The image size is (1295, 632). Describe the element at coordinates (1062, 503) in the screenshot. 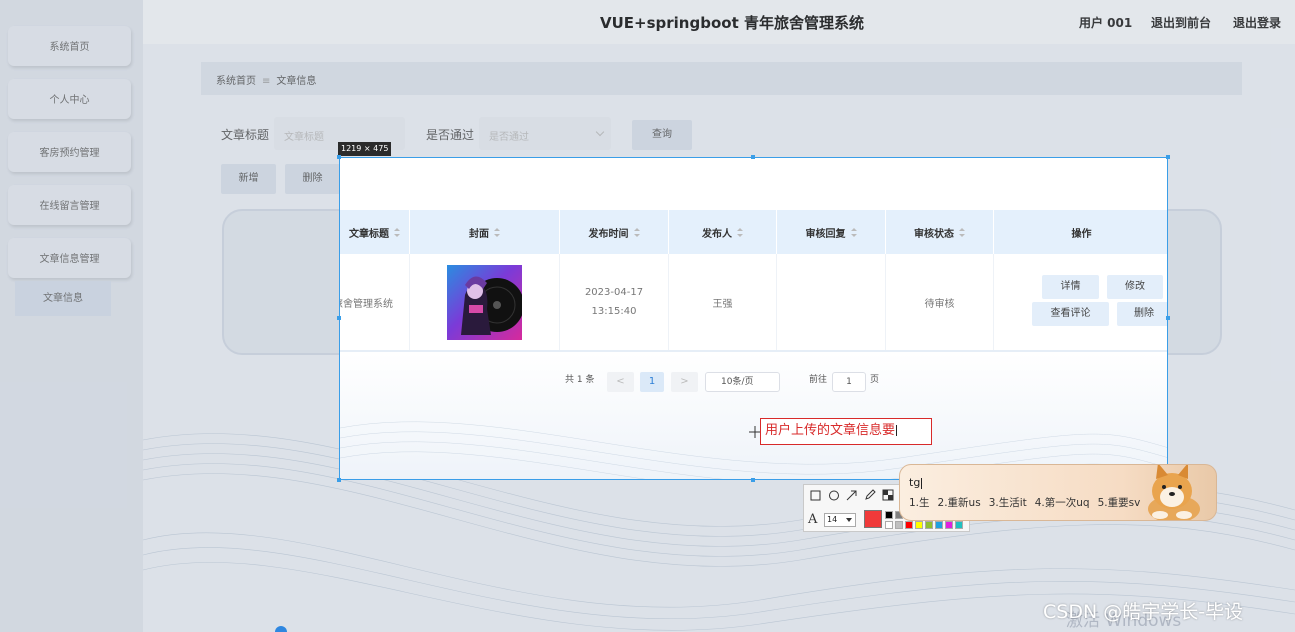

I see `ime-candidate: 4.第一次uq` at that location.